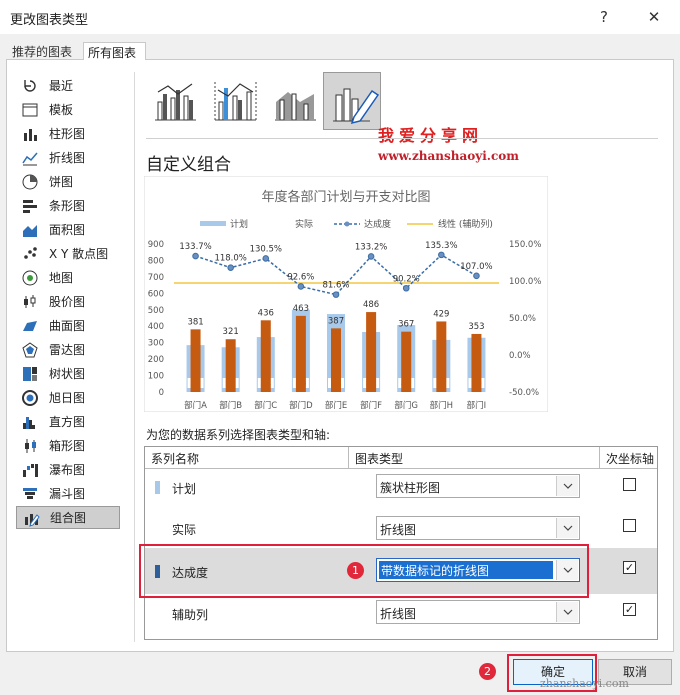  Describe the element at coordinates (61, 278) in the screenshot. I see `sidebar-item-label: 地图` at that location.